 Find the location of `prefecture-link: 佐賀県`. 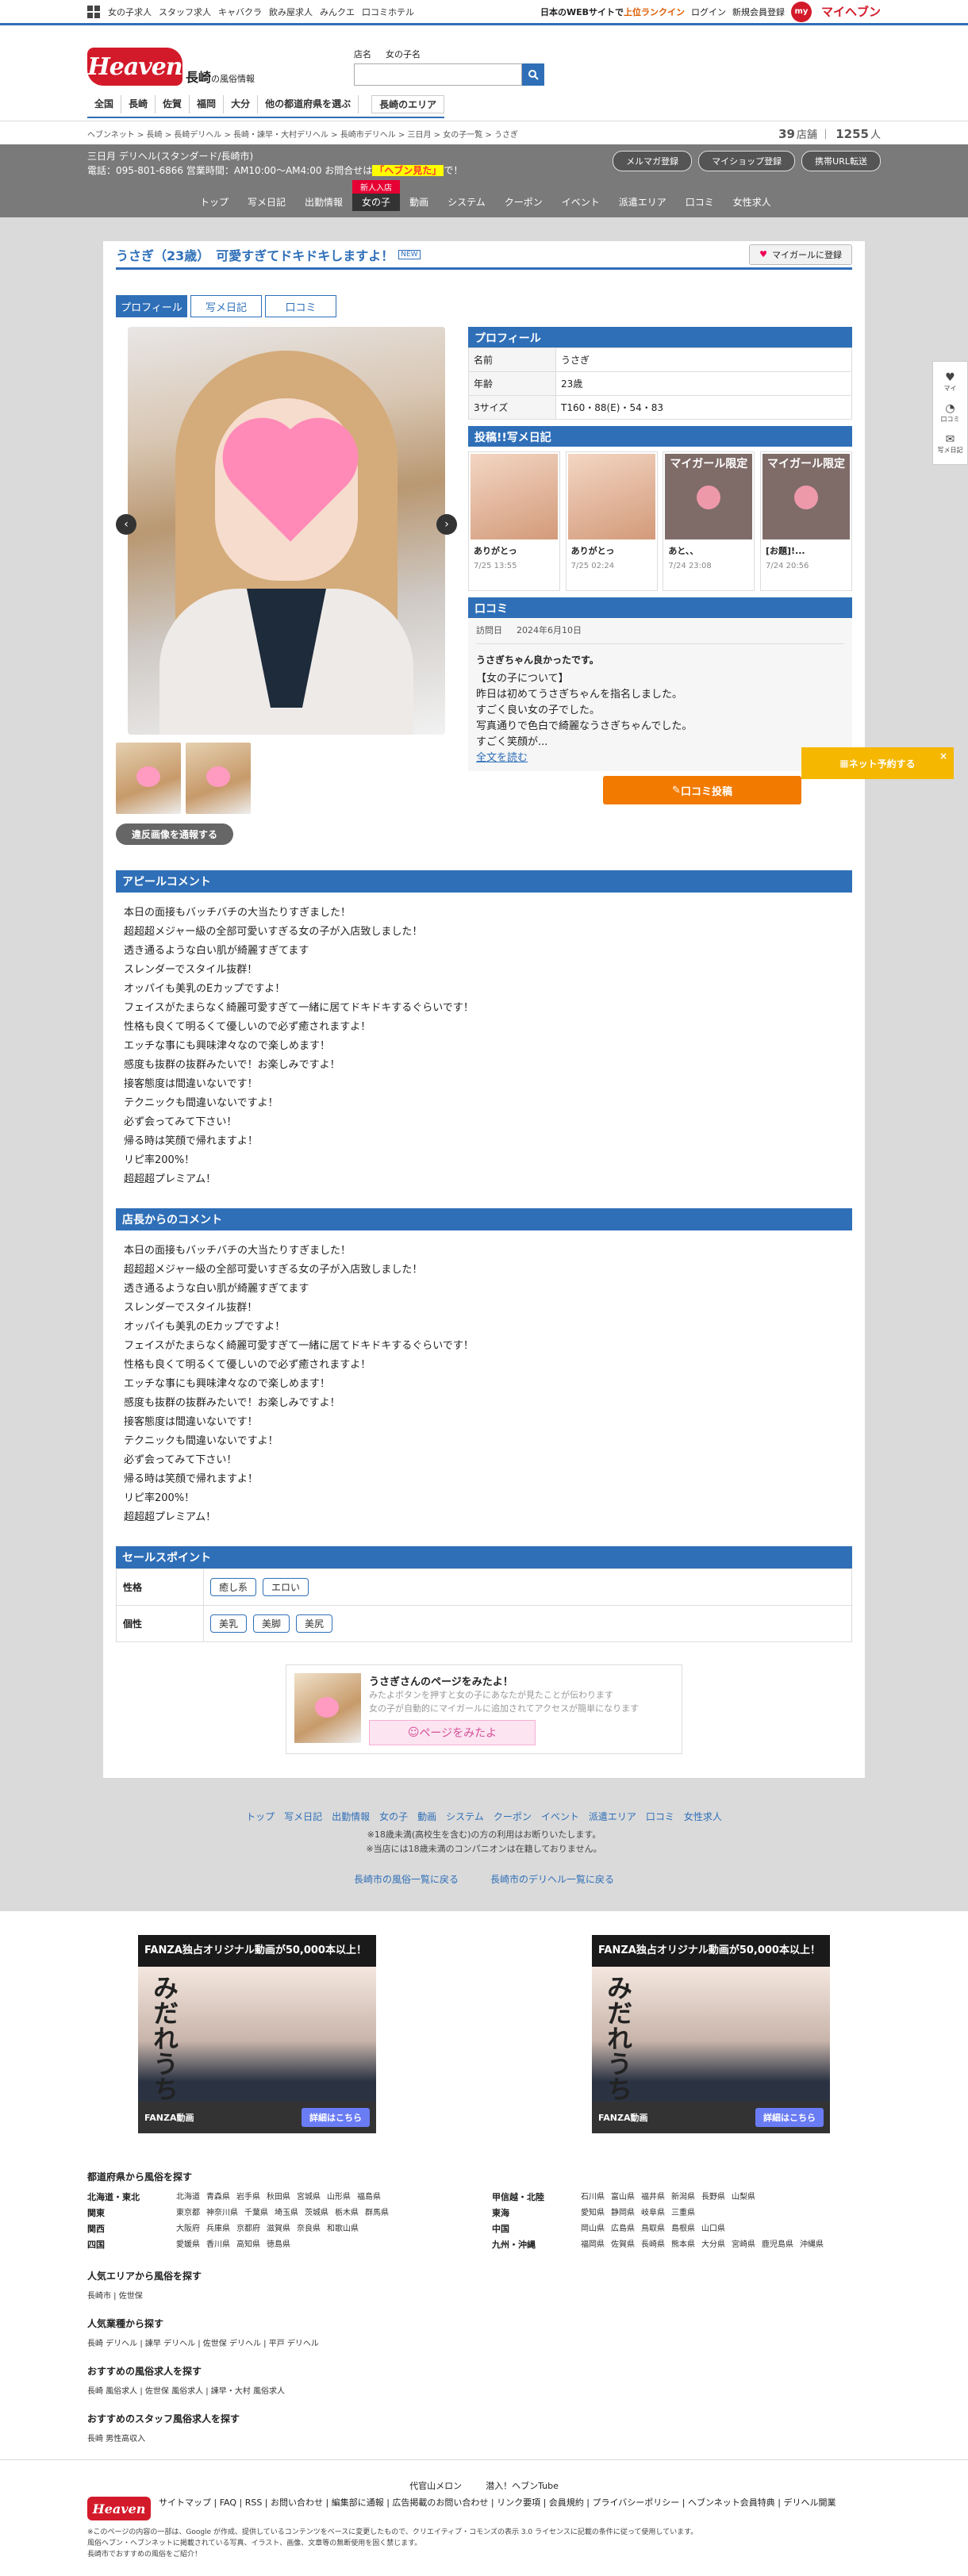

prefecture-link: 佐賀県 is located at coordinates (623, 2244).